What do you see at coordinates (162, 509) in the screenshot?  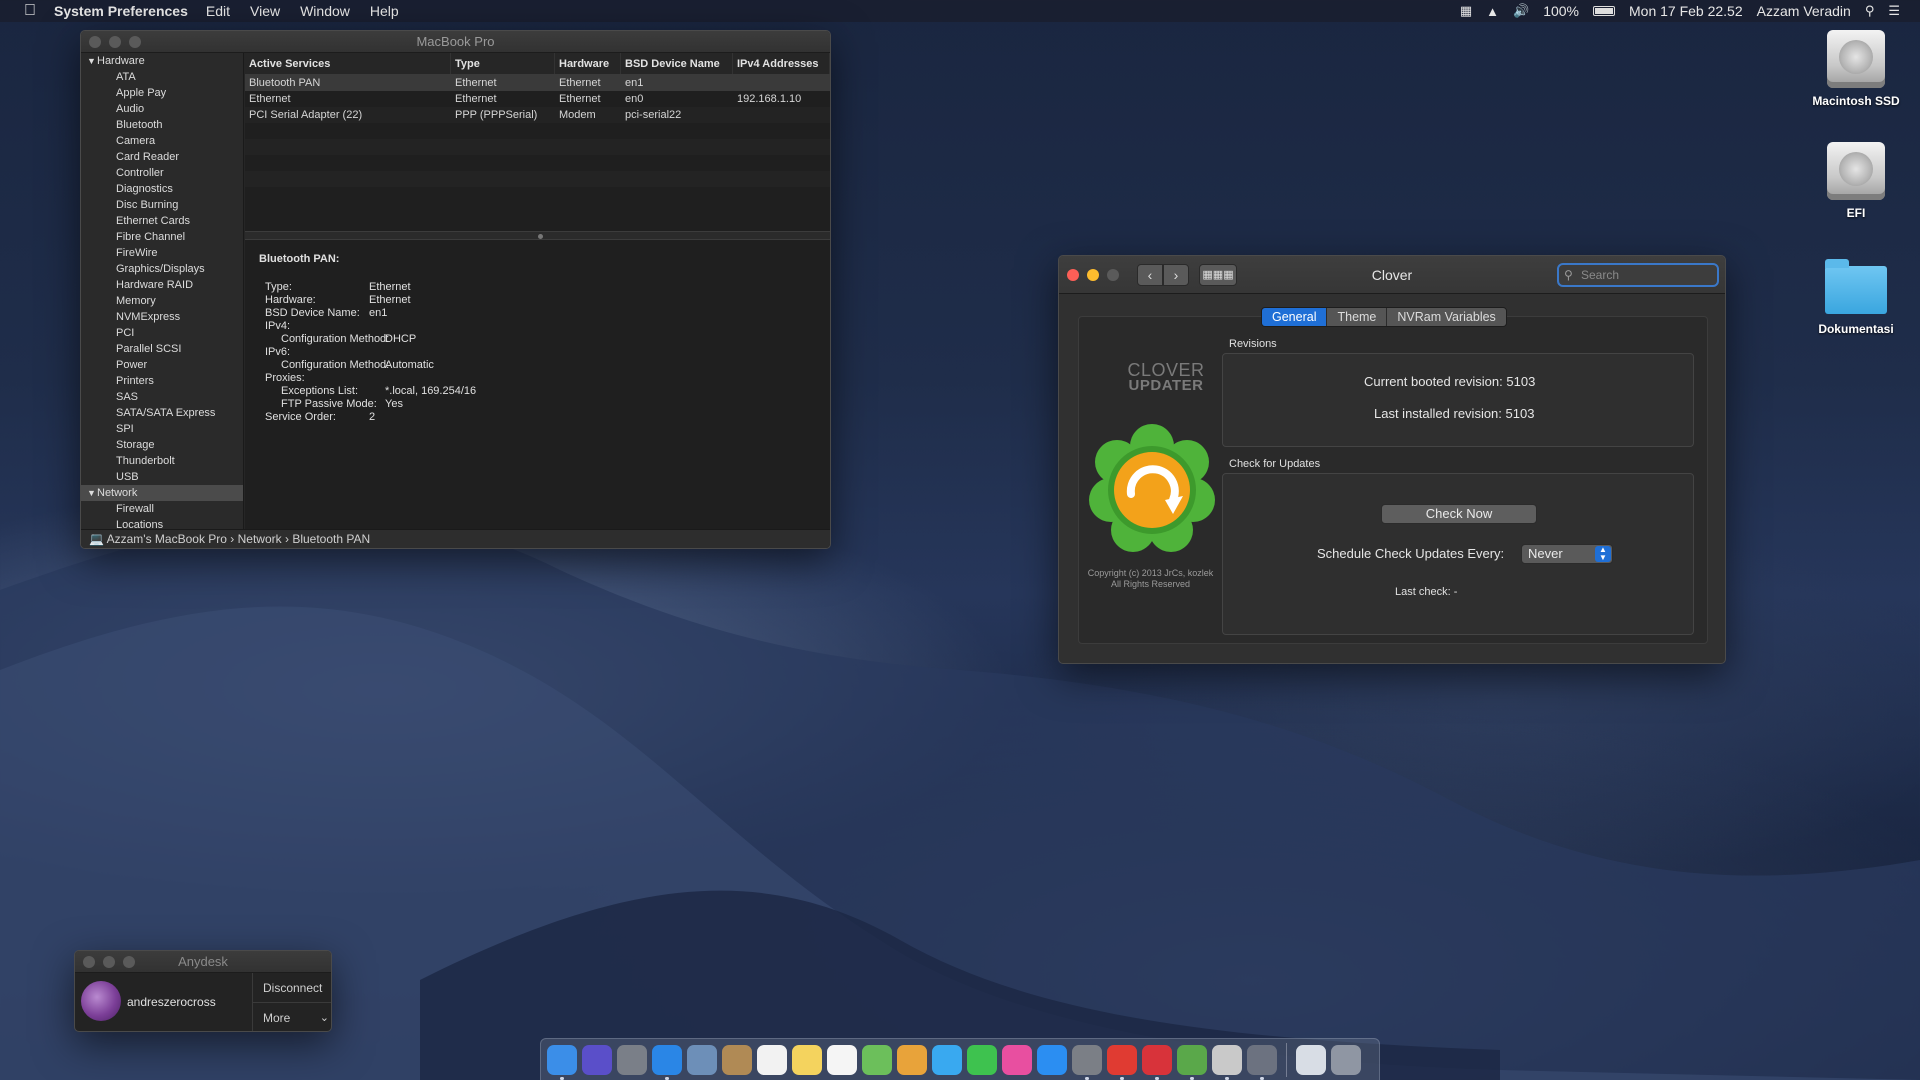 I see `sidebar-item: Firewall` at bounding box center [162, 509].